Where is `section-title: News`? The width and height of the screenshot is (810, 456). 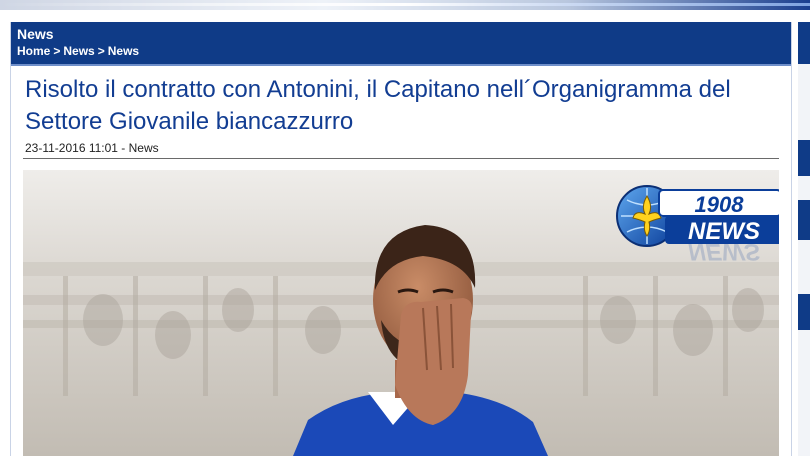 section-title: News is located at coordinates (35, 34).